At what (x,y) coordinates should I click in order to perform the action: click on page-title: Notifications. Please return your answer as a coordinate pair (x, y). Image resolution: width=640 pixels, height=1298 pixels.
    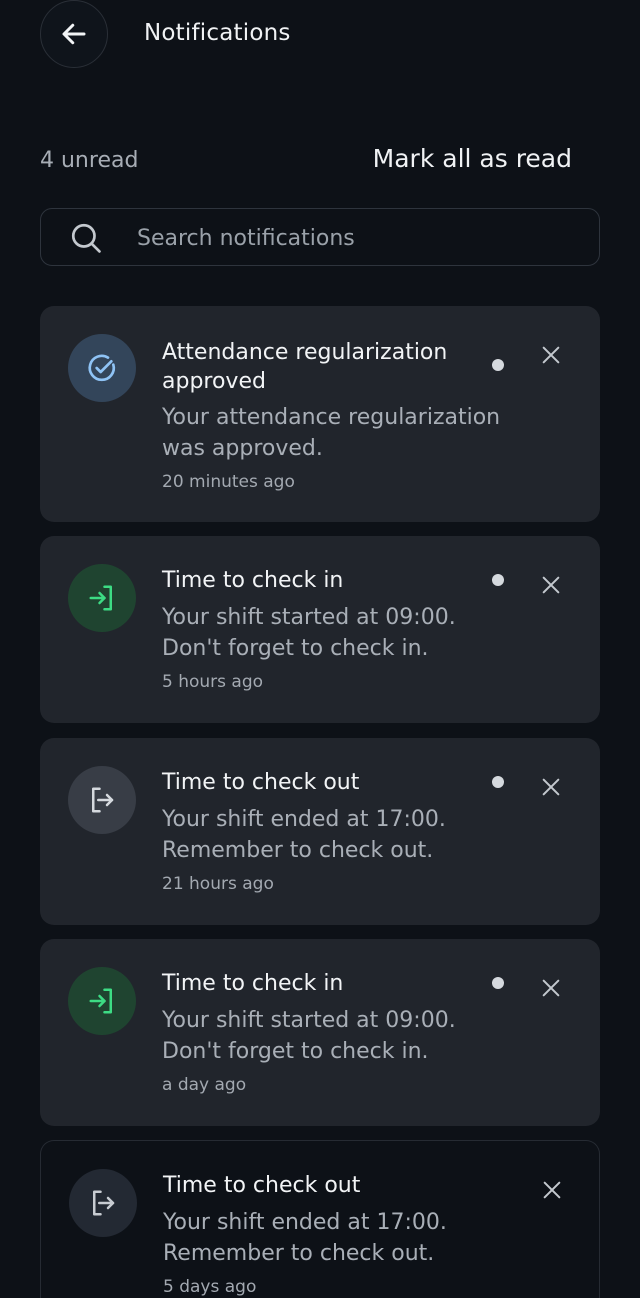
    Looking at the image, I should click on (217, 33).